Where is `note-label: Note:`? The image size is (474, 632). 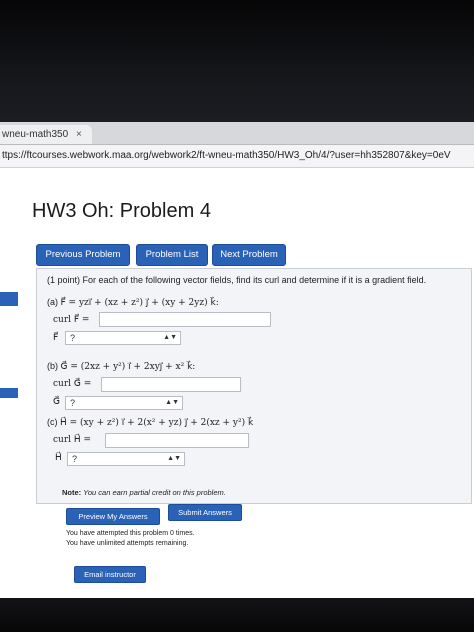 note-label: Note: is located at coordinates (72, 492).